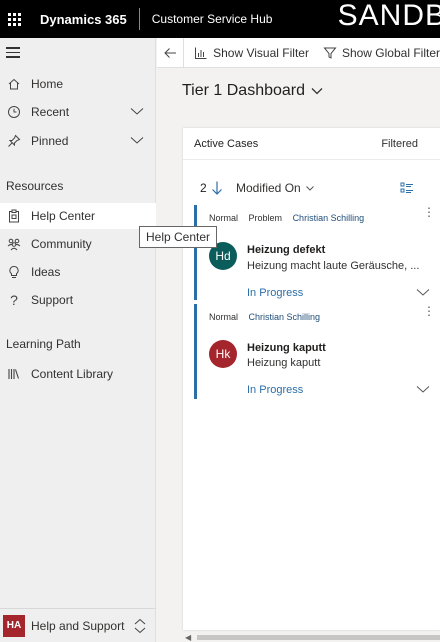 The height and width of the screenshot is (642, 440). What do you see at coordinates (203, 188) in the screenshot?
I see `record-count: 2` at bounding box center [203, 188].